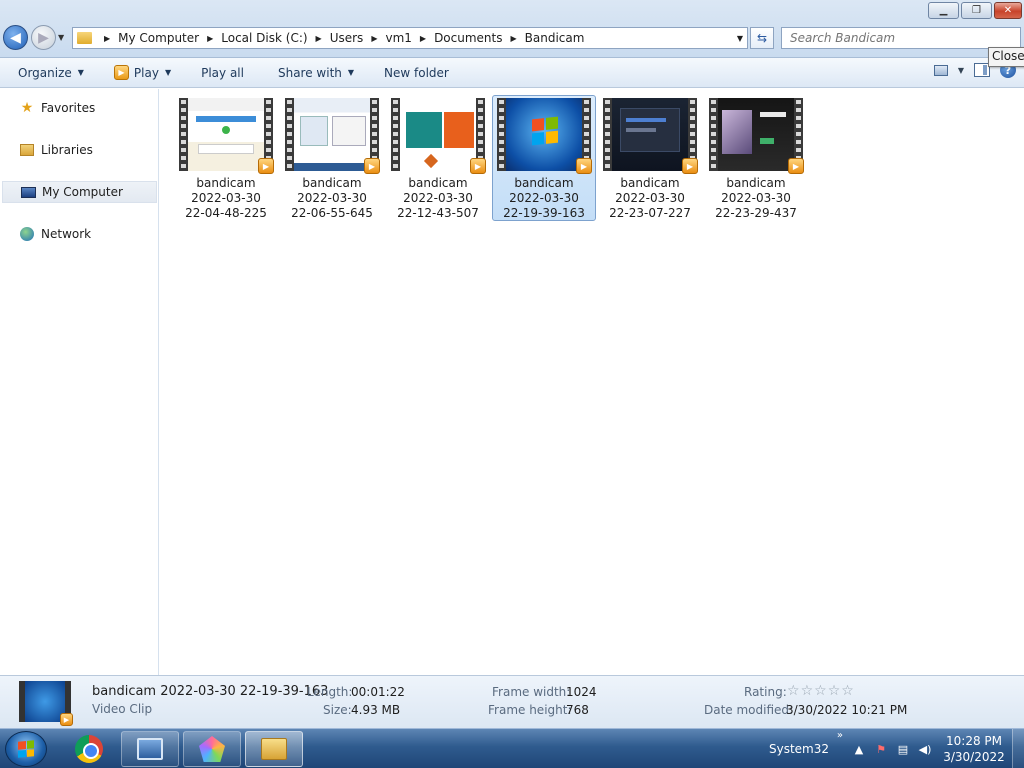 The image size is (1024, 768). Describe the element at coordinates (158, 38) in the screenshot. I see `breadcrumb-my-computer: My Computer` at that location.